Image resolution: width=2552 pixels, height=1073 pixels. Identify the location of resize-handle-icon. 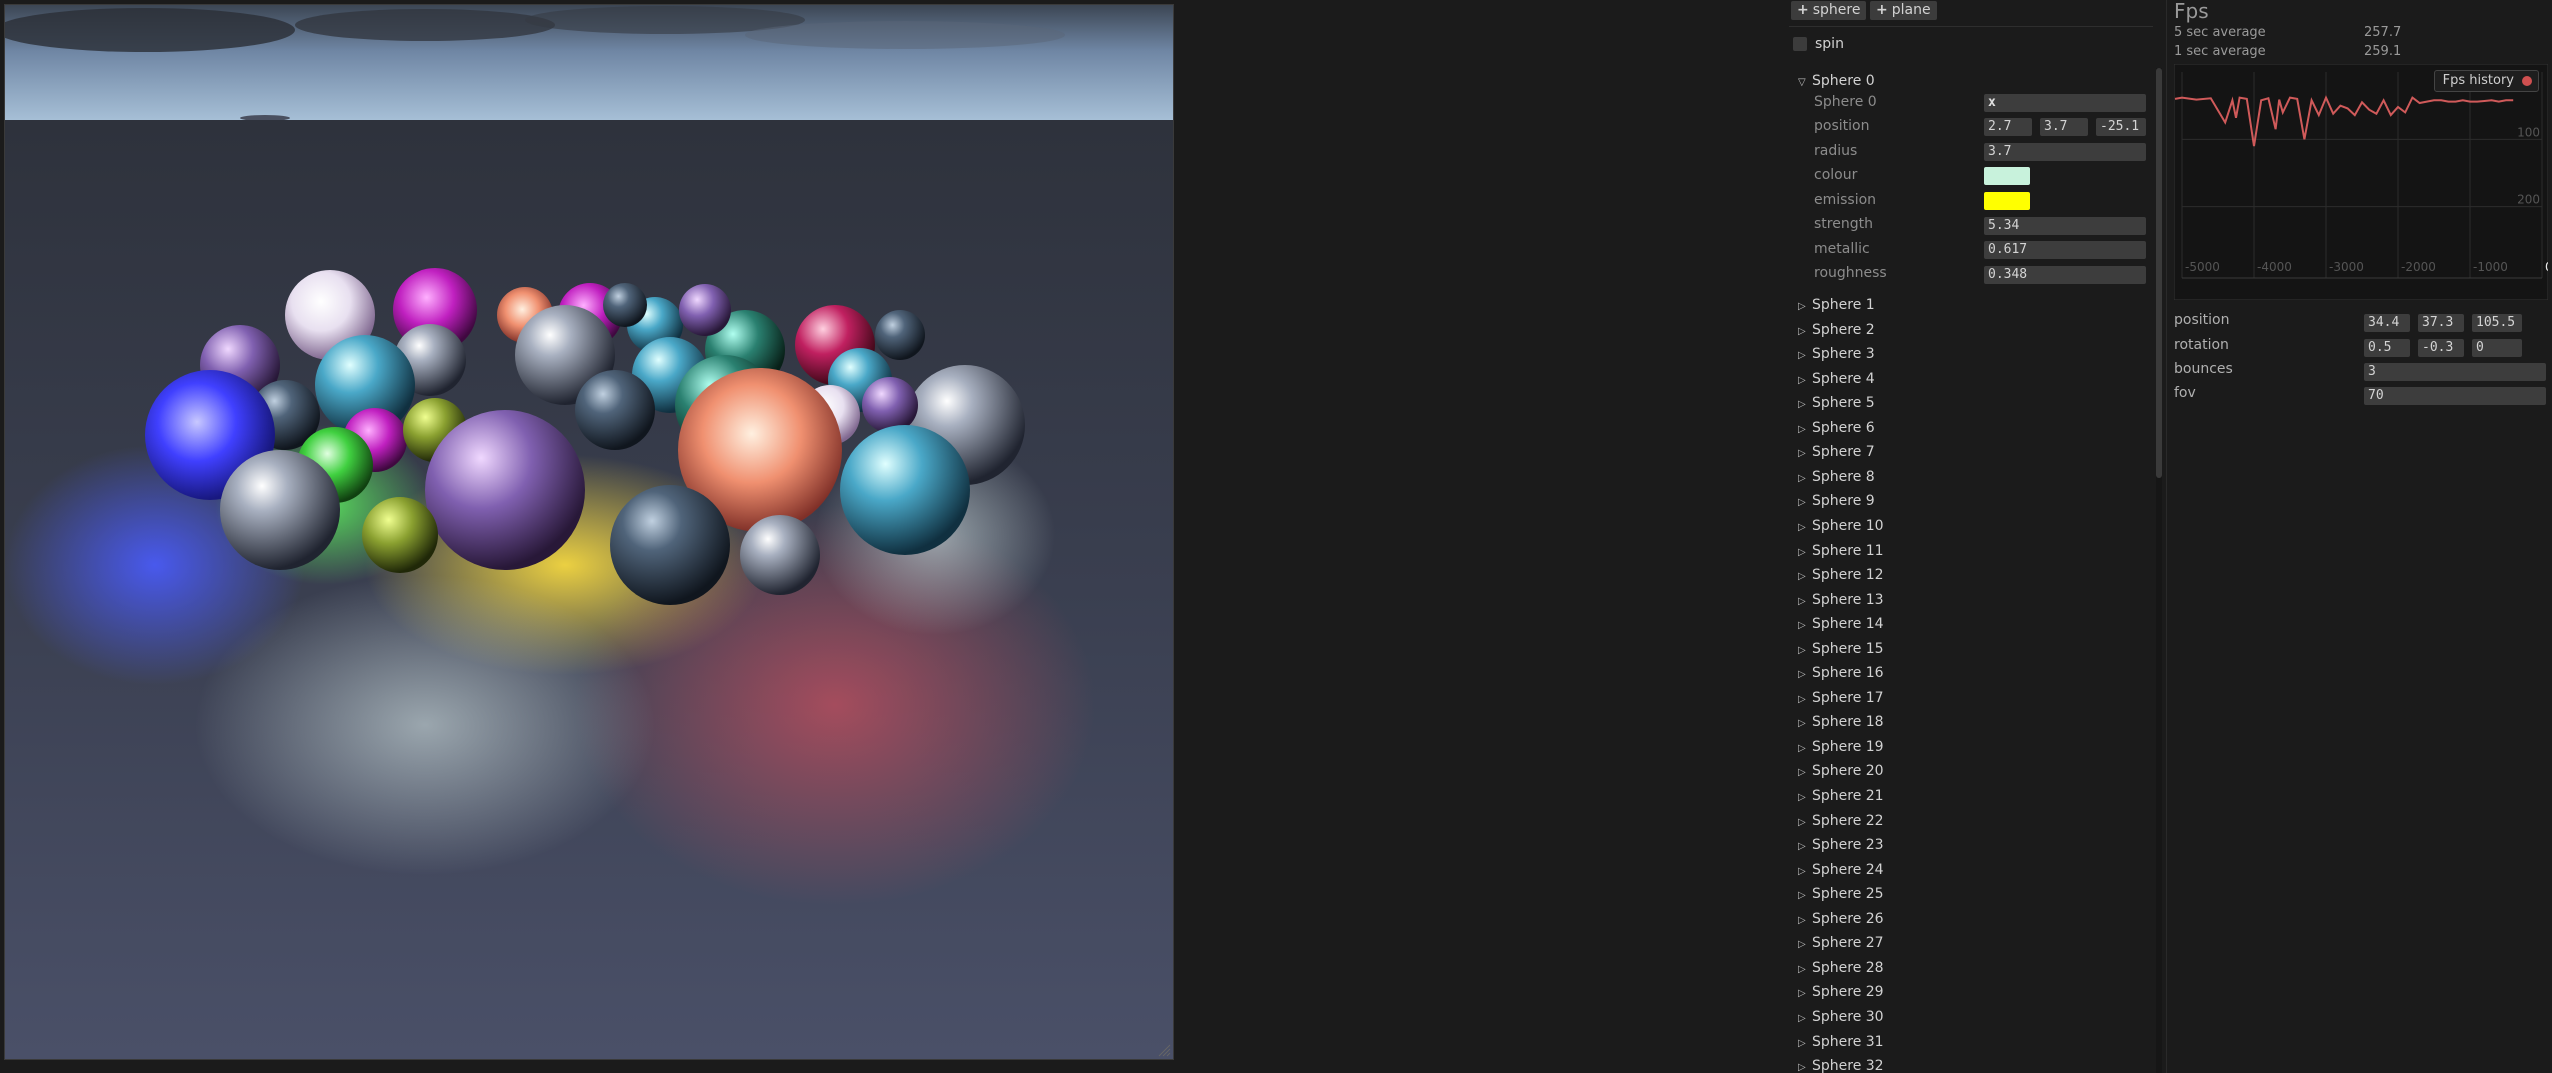
(1164, 1050).